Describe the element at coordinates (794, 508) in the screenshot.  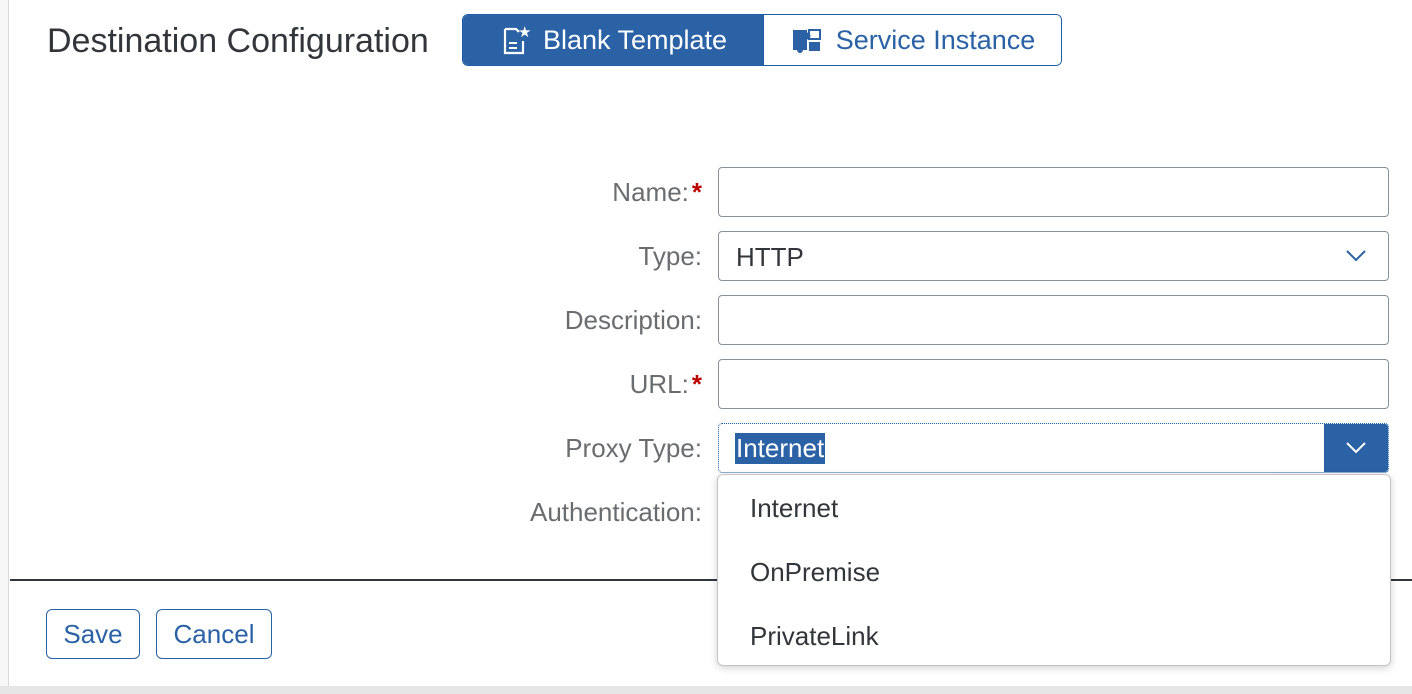
I see `dropdown-option-internet: Internet` at that location.